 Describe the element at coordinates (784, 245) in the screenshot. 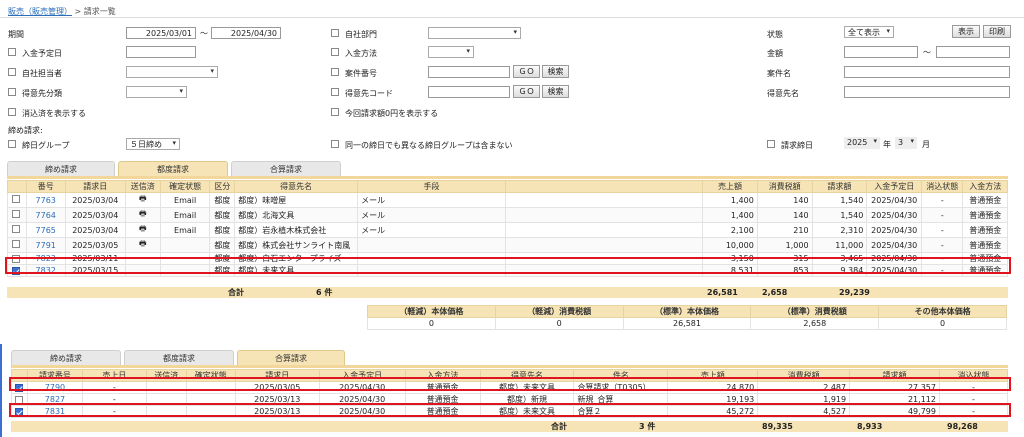

I see `tax-amount: 1,000` at that location.